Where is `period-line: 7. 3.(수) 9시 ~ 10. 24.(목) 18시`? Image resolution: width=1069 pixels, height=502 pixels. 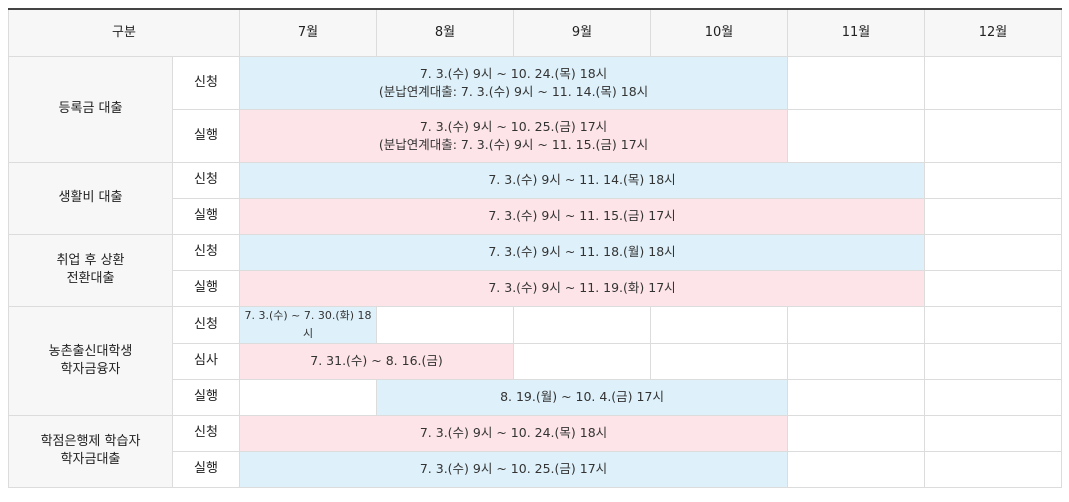 period-line: 7. 3.(수) 9시 ~ 10. 24.(목) 18시 is located at coordinates (513, 73).